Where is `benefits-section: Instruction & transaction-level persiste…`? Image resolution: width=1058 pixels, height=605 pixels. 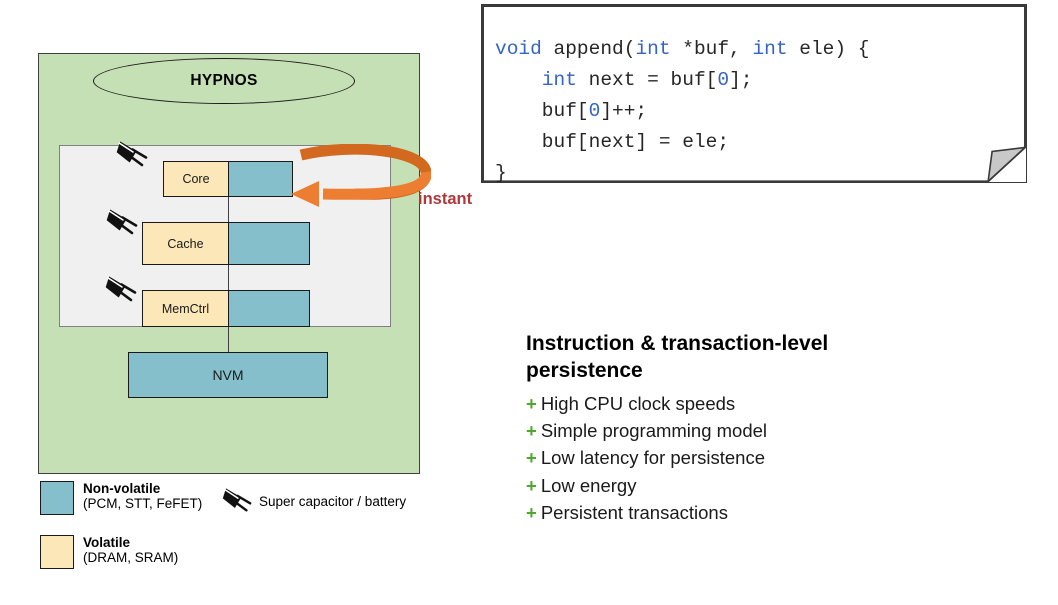 benefits-section: Instruction & transaction-level persiste… is located at coordinates (761, 428).